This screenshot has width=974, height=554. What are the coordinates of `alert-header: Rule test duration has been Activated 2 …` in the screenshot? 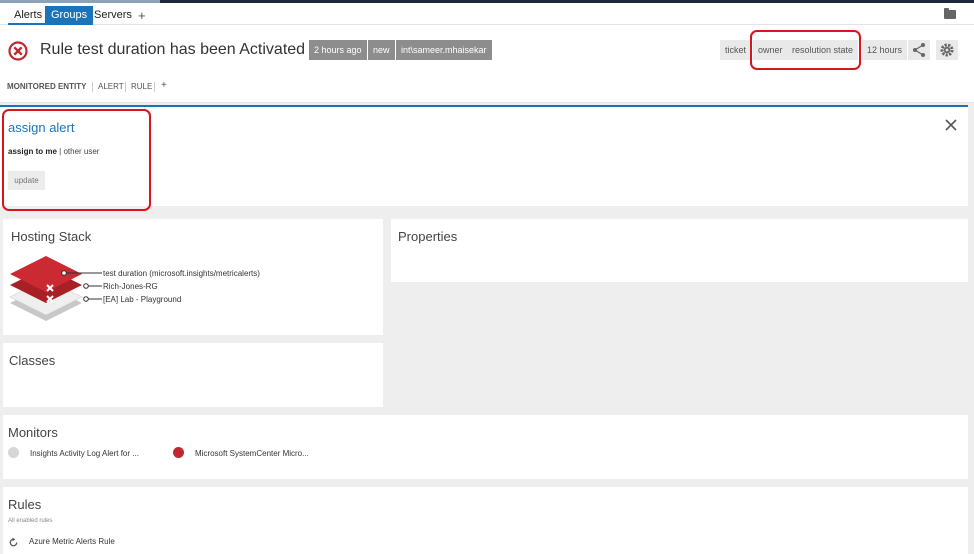 It's located at (487, 49).